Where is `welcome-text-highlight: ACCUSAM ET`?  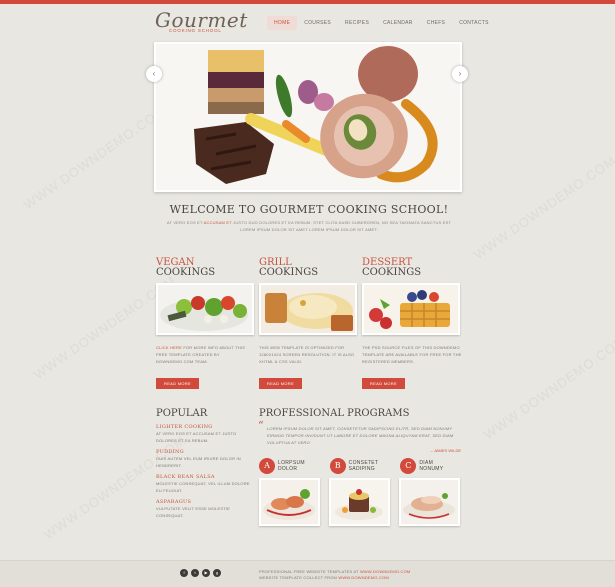
welcome-text-highlight: ACCUSAM ET is located at coordinates (218, 222).